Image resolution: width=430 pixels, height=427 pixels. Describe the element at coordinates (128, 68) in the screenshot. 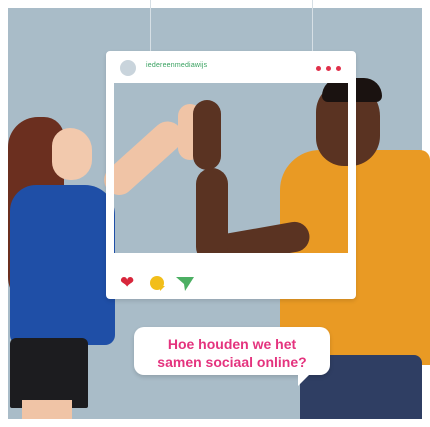

I see `avatar-icon` at that location.